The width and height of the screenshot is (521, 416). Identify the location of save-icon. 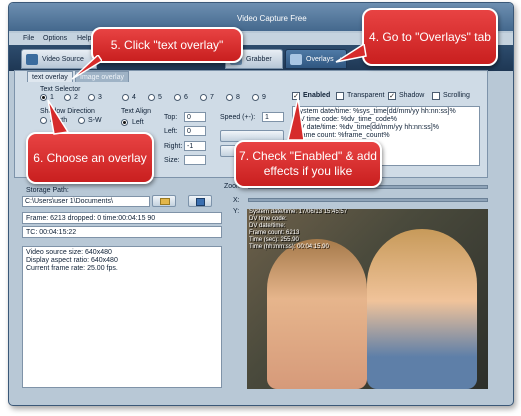
(200, 202).